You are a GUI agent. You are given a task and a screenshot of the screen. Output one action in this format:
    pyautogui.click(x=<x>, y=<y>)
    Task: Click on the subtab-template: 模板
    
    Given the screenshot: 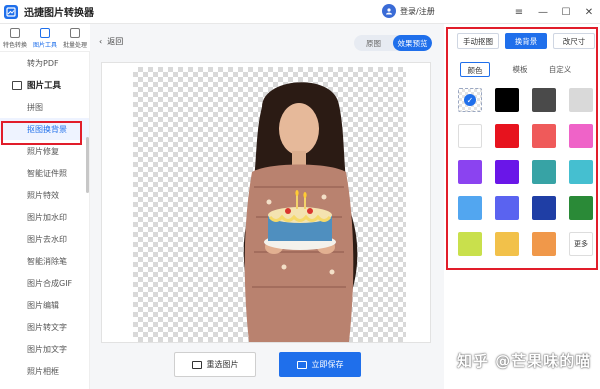 What is the action you would take?
    pyautogui.click(x=520, y=69)
    